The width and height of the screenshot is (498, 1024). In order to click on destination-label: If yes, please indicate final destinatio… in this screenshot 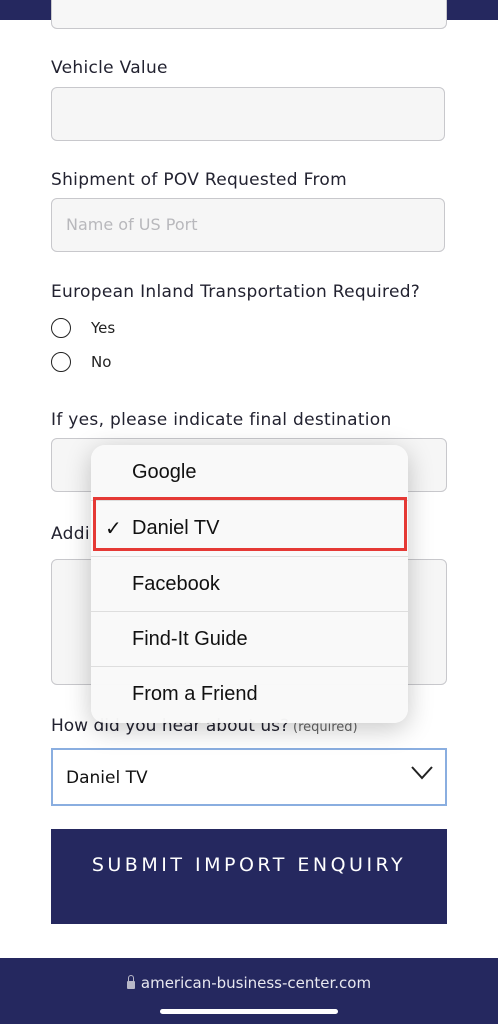, I will do `click(221, 420)`.